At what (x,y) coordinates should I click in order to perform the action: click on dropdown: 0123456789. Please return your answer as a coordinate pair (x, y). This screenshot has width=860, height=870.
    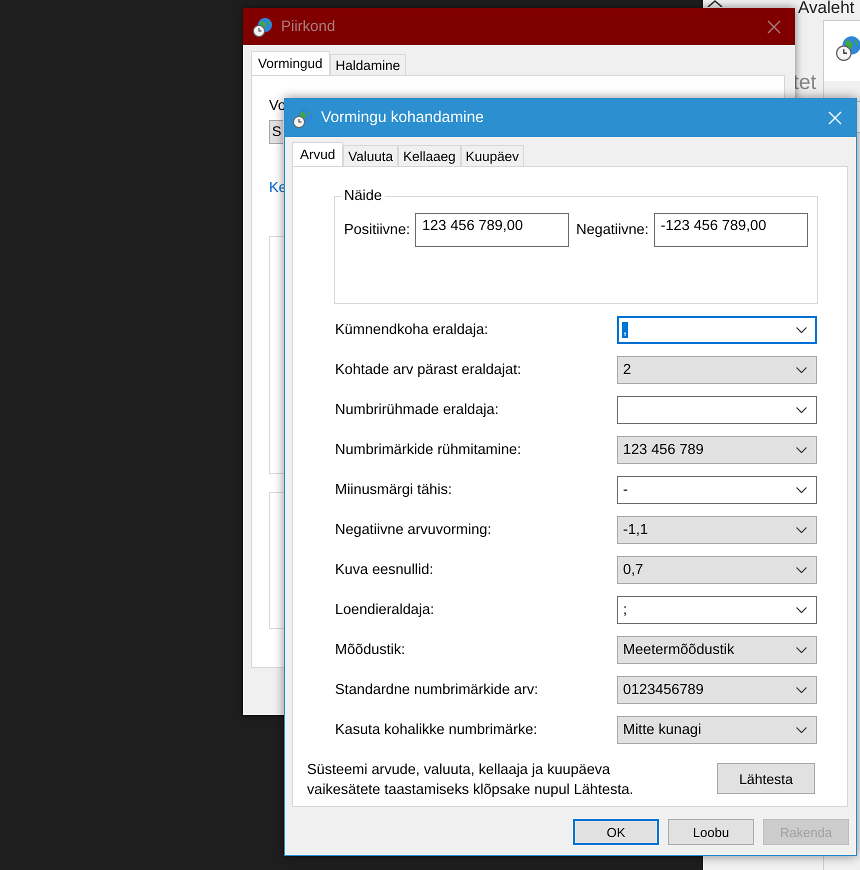
    Looking at the image, I should click on (717, 690).